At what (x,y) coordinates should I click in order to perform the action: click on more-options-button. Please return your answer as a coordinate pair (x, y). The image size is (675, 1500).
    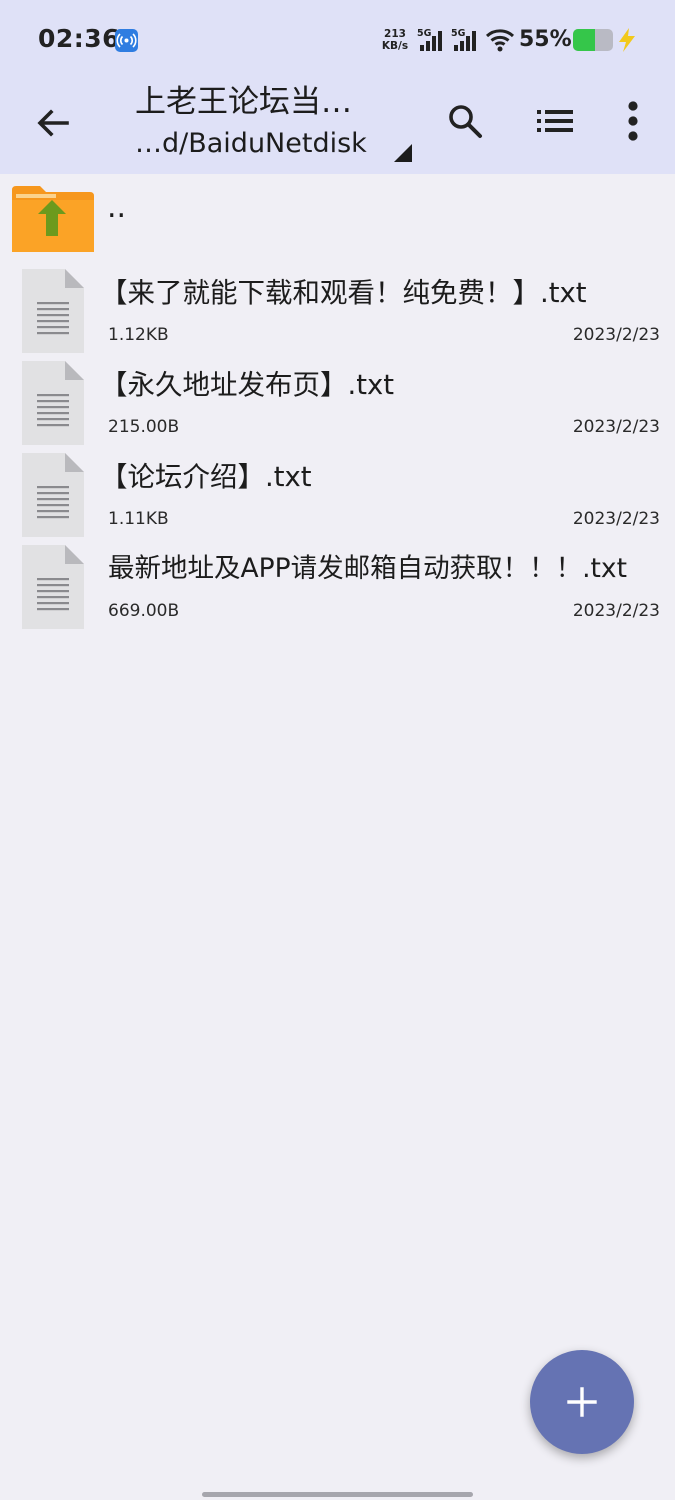
    Looking at the image, I should click on (633, 121).